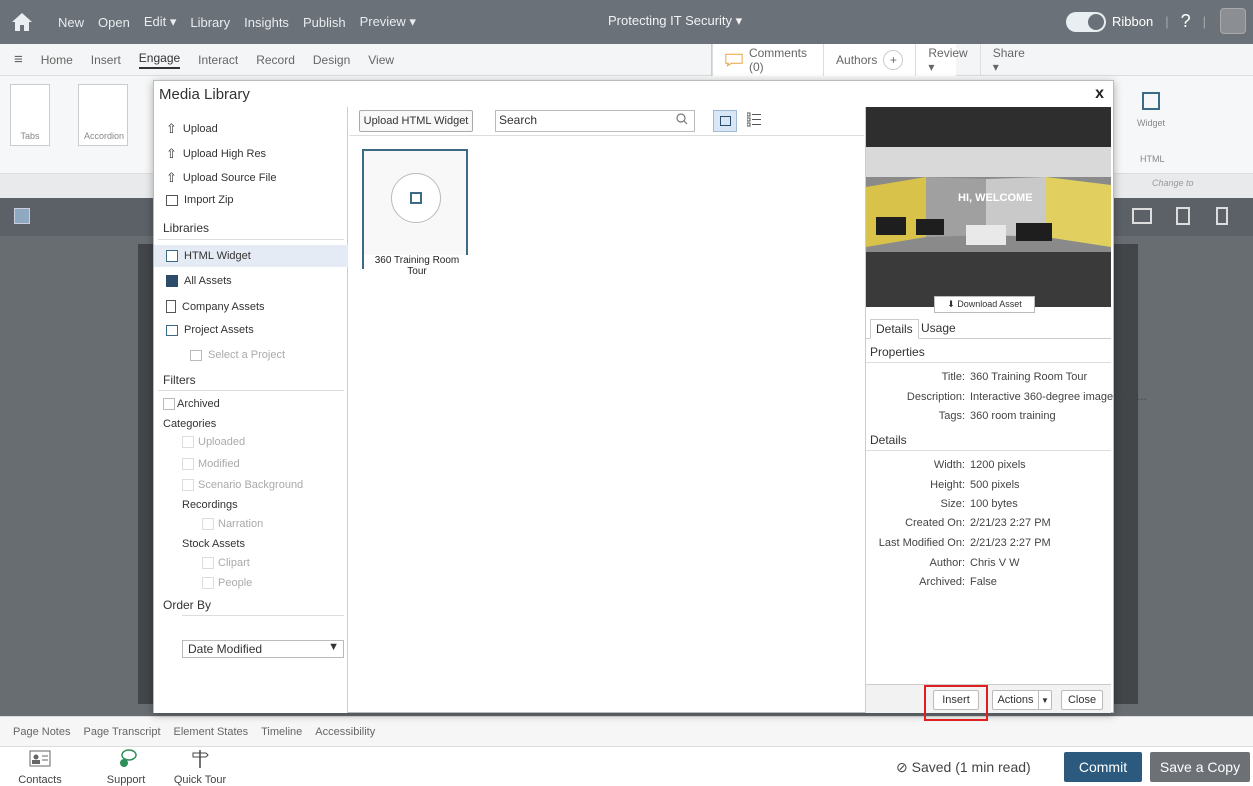 The height and width of the screenshot is (786, 1253). What do you see at coordinates (191, 404) in the screenshot?
I see `archived-filter: Archived` at bounding box center [191, 404].